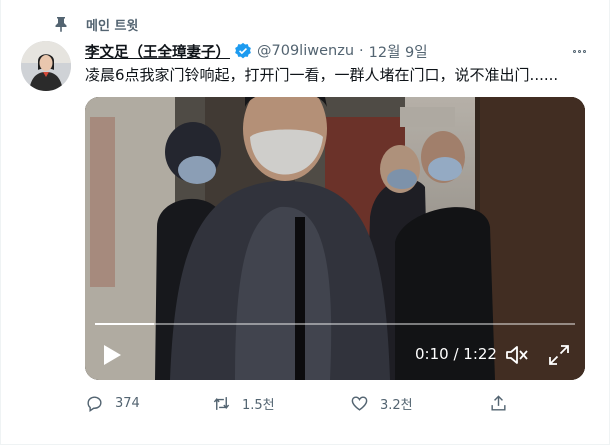 This screenshot has height=445, width=610. I want to click on retweet-count: 1.5천, so click(258, 405).